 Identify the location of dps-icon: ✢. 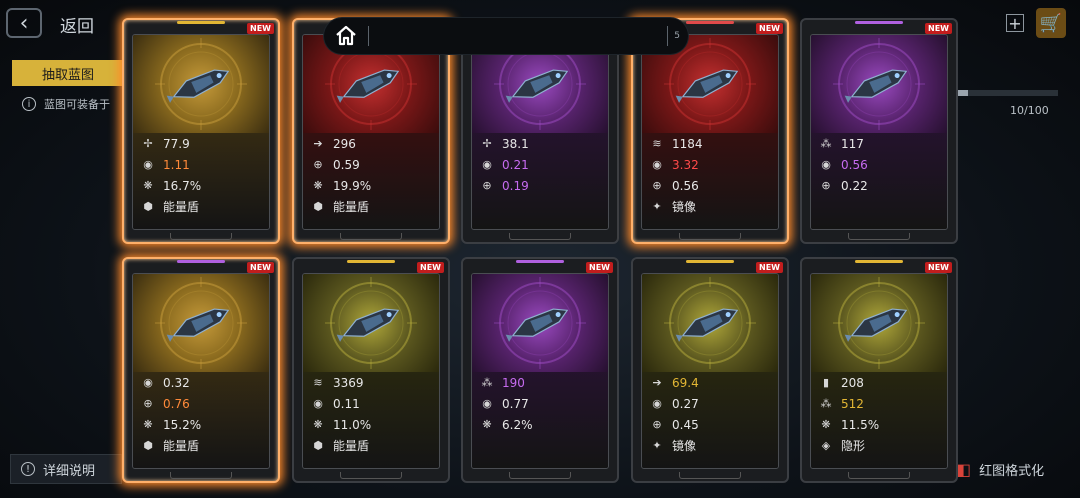
(148, 143).